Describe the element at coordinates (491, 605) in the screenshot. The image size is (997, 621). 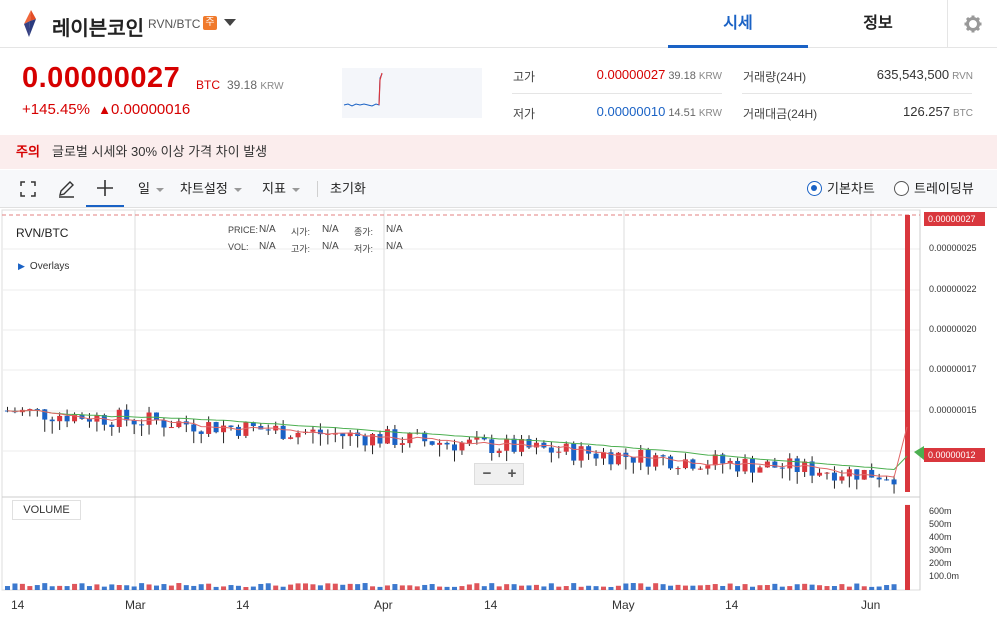
I see `x-tick-label: 14` at that location.